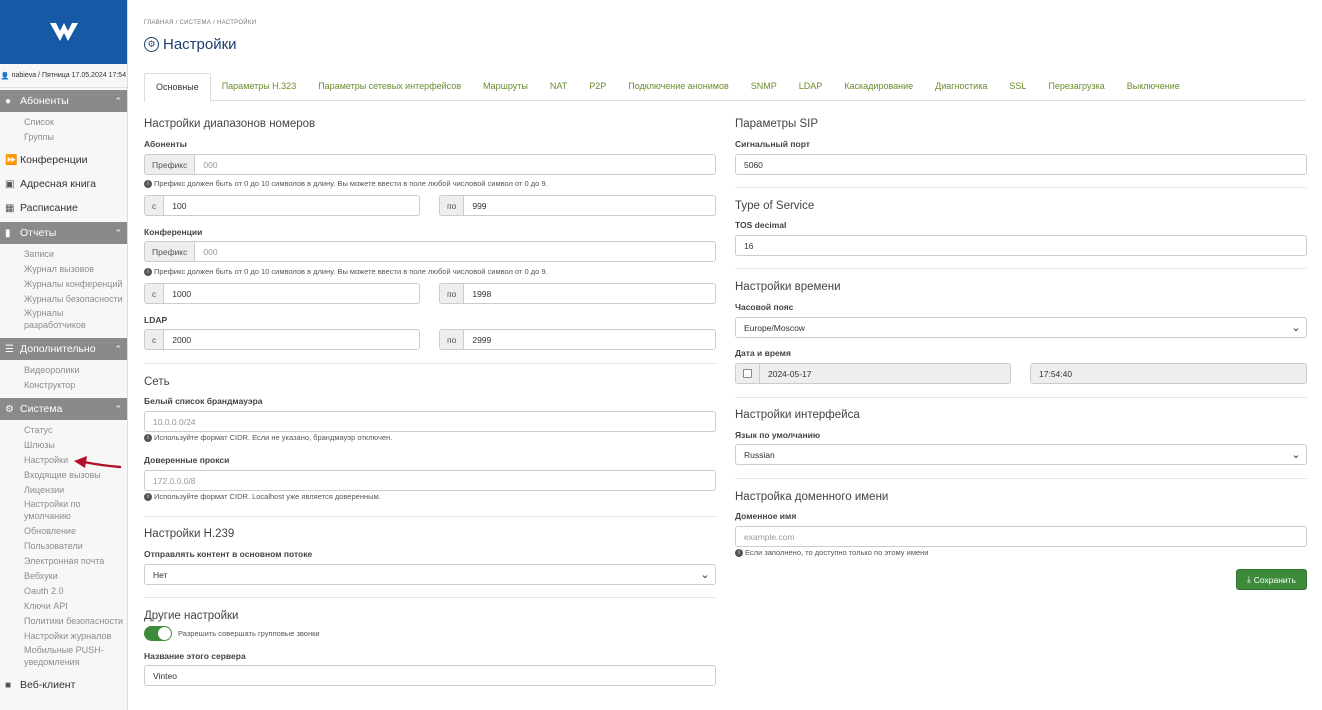  I want to click on sidebar-item-address-book: ▣ Адресная книга, so click(63, 184).